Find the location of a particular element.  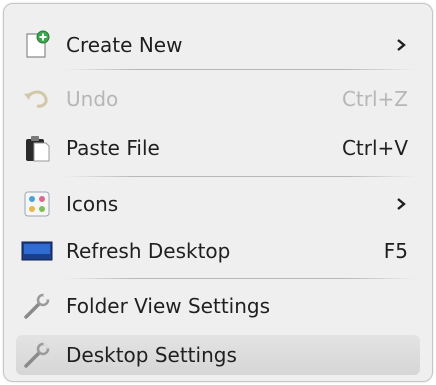

menu-item-create-new: Create New is located at coordinates (218, 45).